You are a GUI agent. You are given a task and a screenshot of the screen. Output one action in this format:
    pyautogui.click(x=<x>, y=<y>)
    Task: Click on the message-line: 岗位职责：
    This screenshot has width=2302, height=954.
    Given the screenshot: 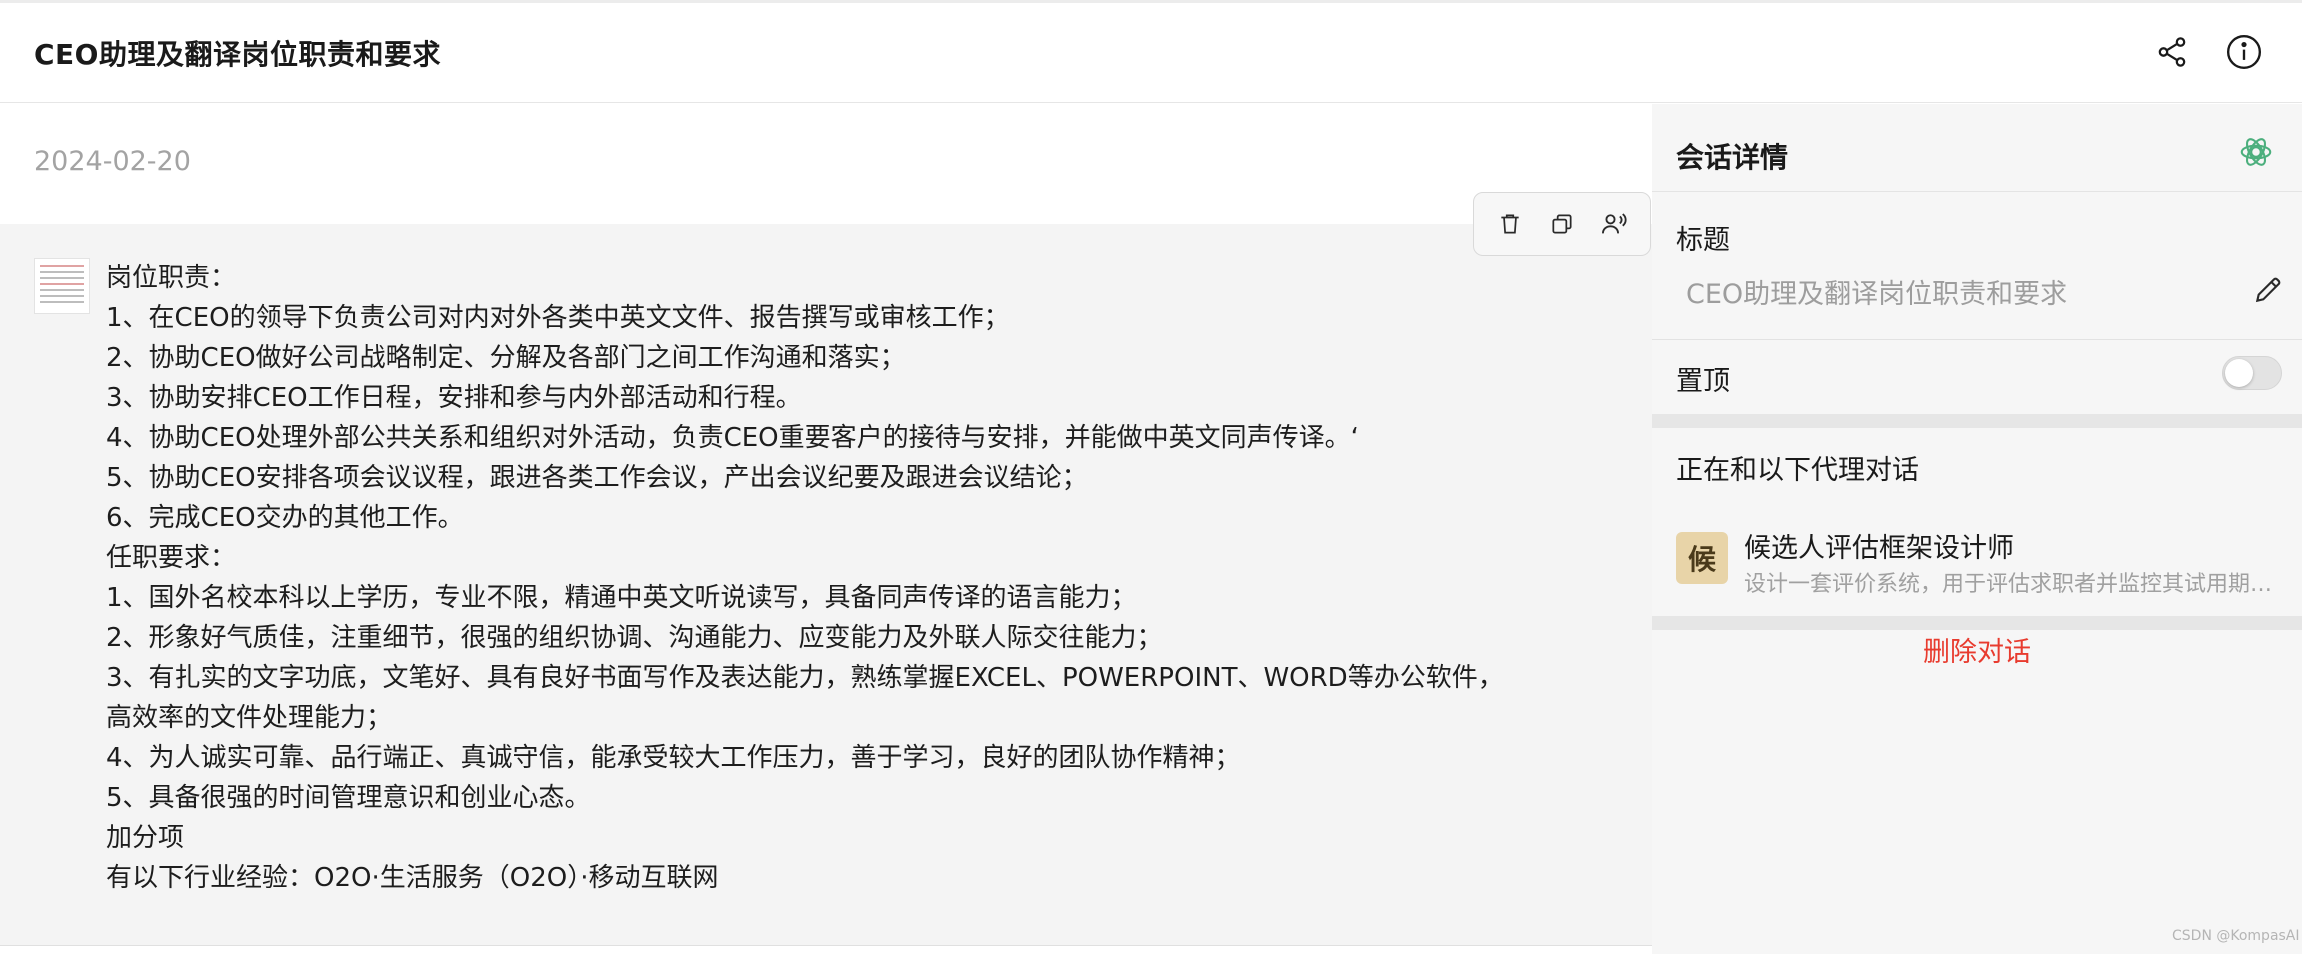 What is the action you would take?
    pyautogui.click(x=171, y=278)
    